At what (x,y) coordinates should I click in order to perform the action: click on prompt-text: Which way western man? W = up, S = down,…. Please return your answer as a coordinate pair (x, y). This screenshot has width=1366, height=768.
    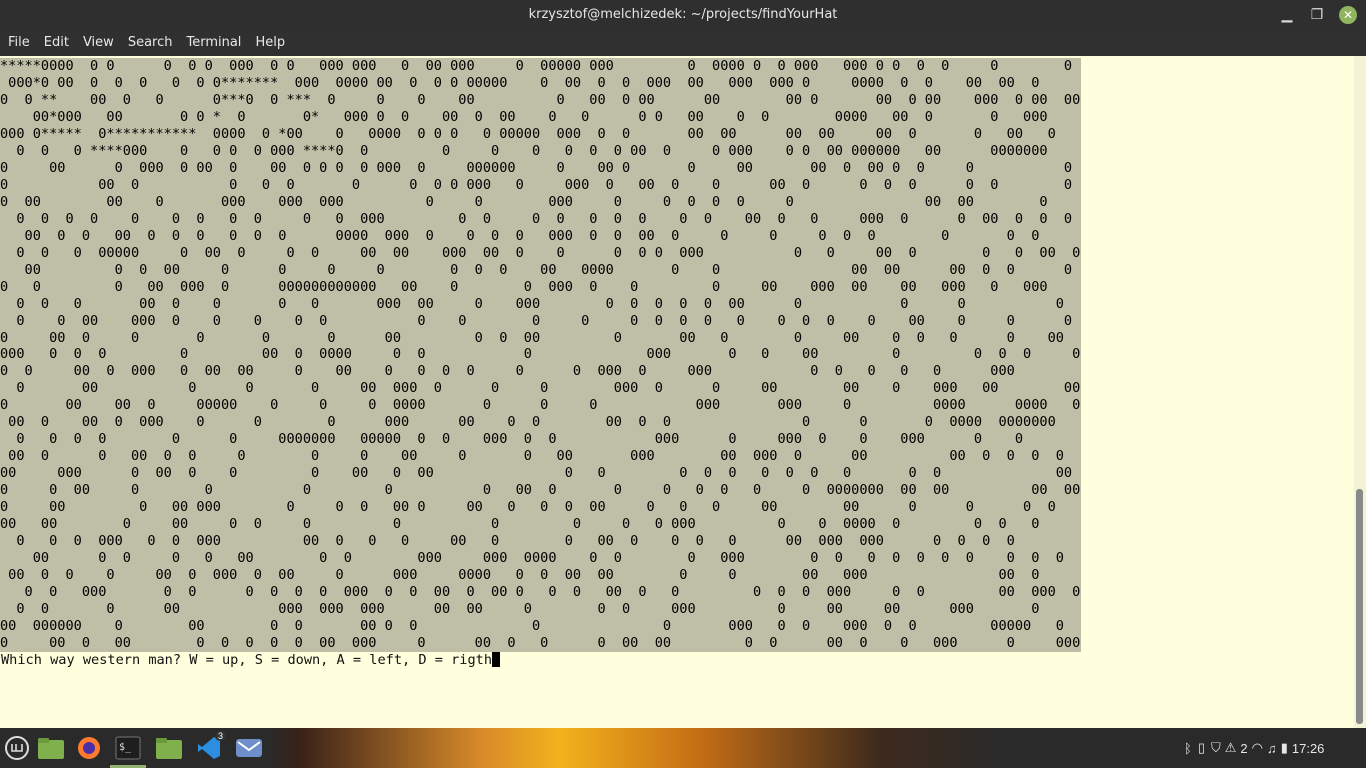
    Looking at the image, I should click on (247, 660).